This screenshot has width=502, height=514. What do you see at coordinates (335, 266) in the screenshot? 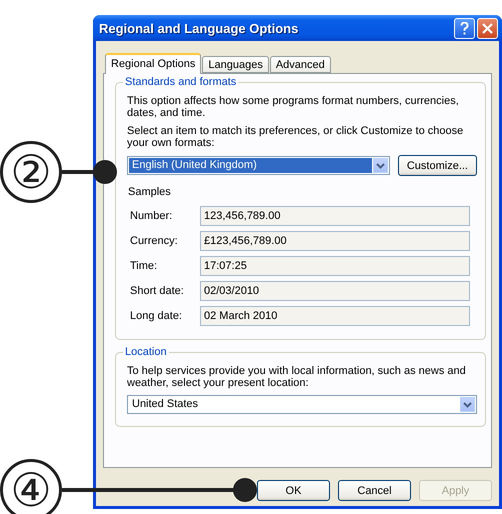
I see `sample-field: 17:07:25` at bounding box center [335, 266].